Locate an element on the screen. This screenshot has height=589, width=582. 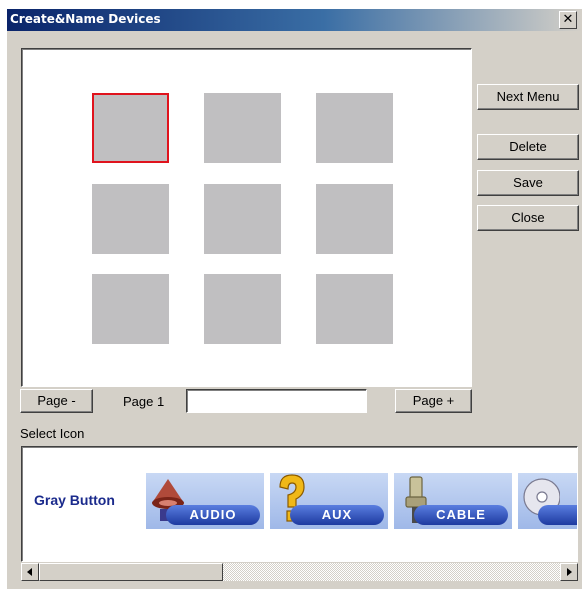
arrow-right-icon is located at coordinates (569, 572).